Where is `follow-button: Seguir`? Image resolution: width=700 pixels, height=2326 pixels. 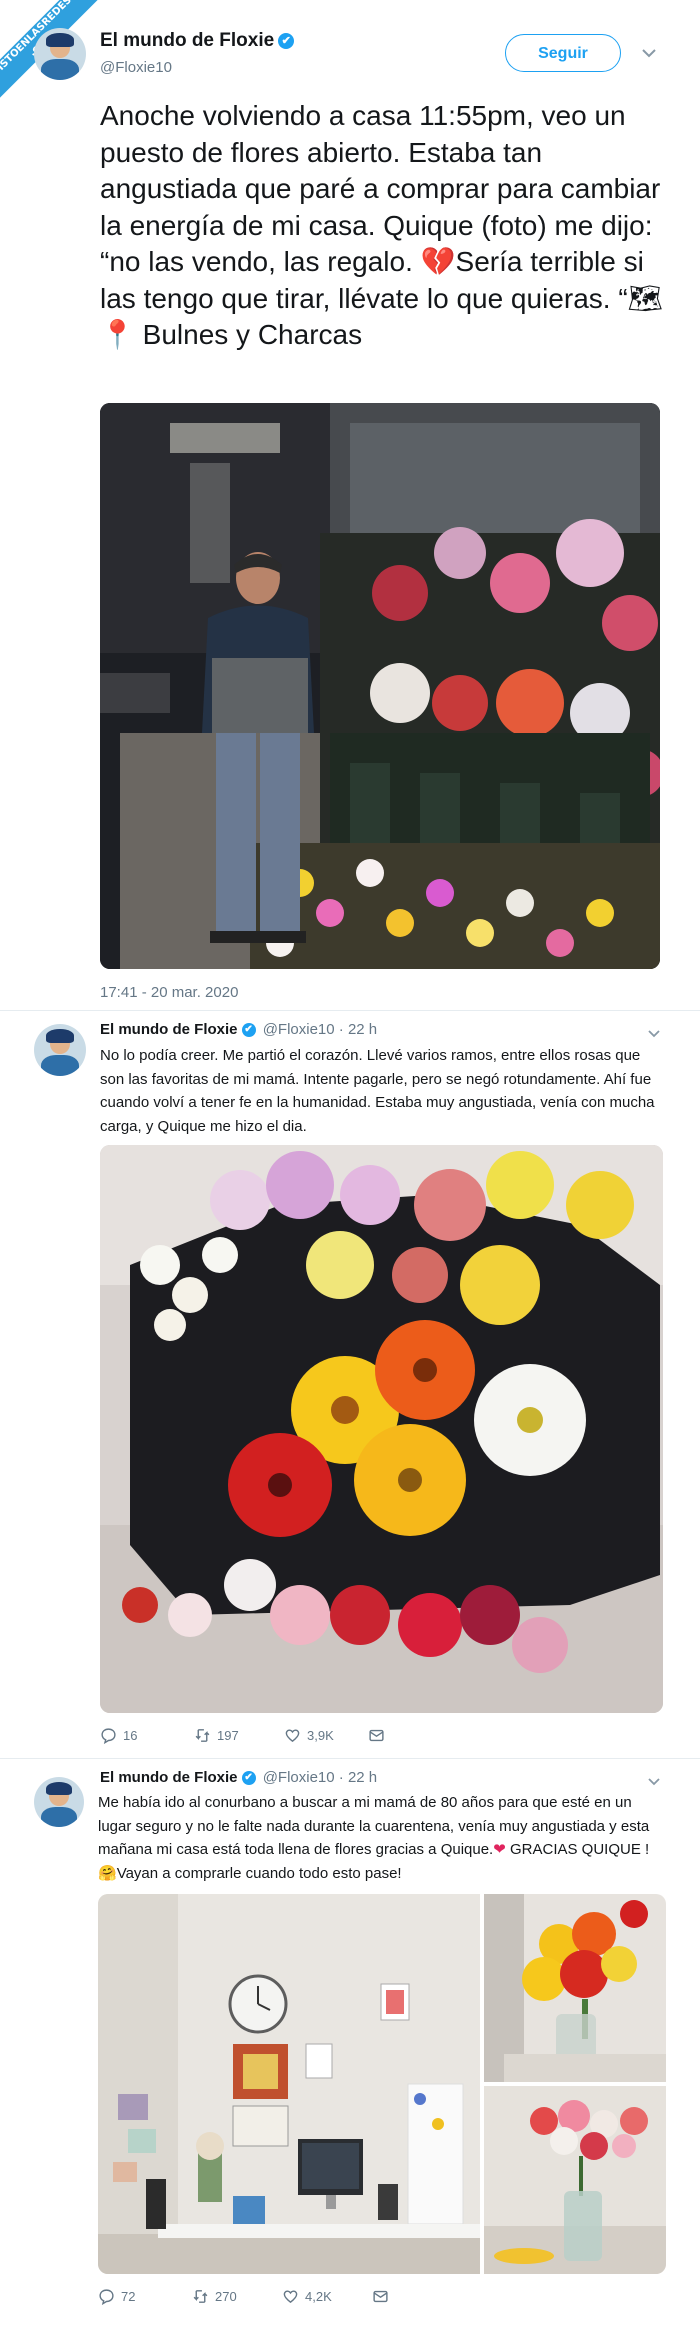 follow-button: Seguir is located at coordinates (563, 53).